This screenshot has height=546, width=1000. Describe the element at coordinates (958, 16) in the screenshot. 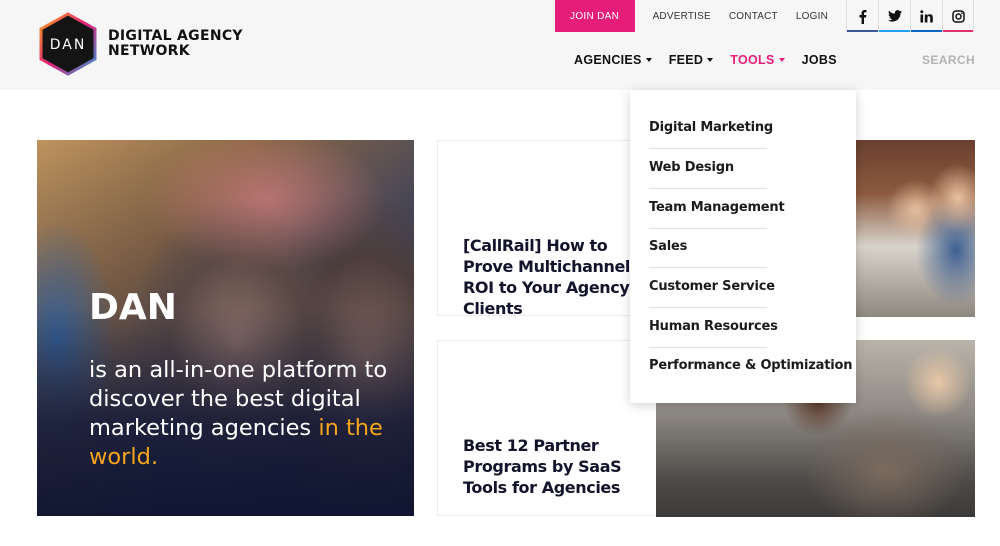

I see `instagram-icon` at that location.